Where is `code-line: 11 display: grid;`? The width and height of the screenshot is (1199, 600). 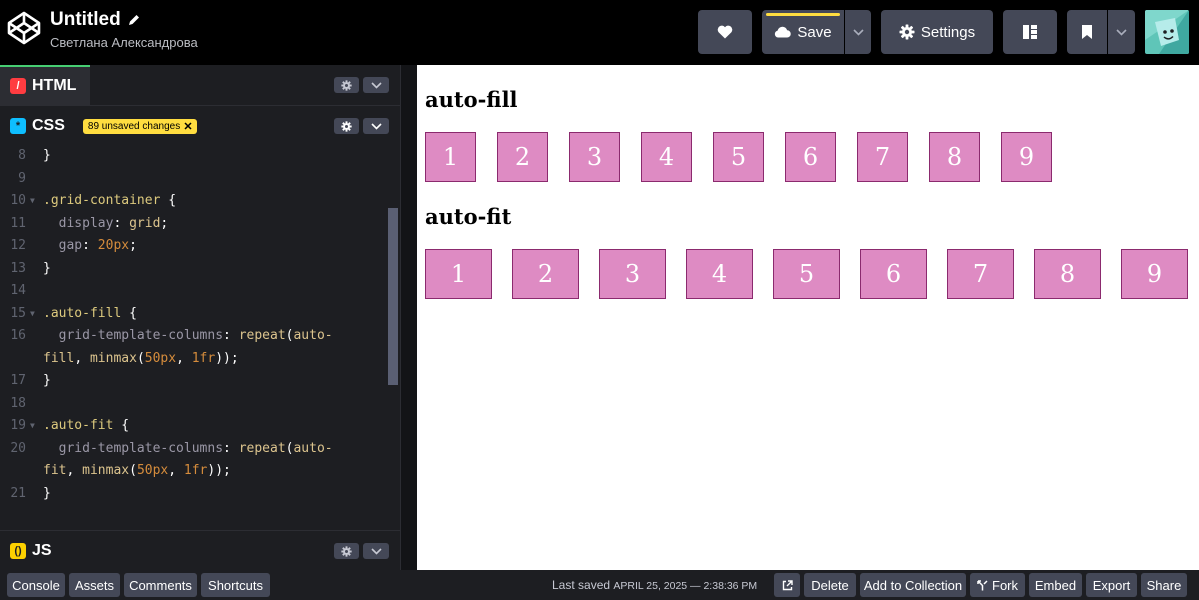 code-line: 11 display: grid; is located at coordinates (200, 224).